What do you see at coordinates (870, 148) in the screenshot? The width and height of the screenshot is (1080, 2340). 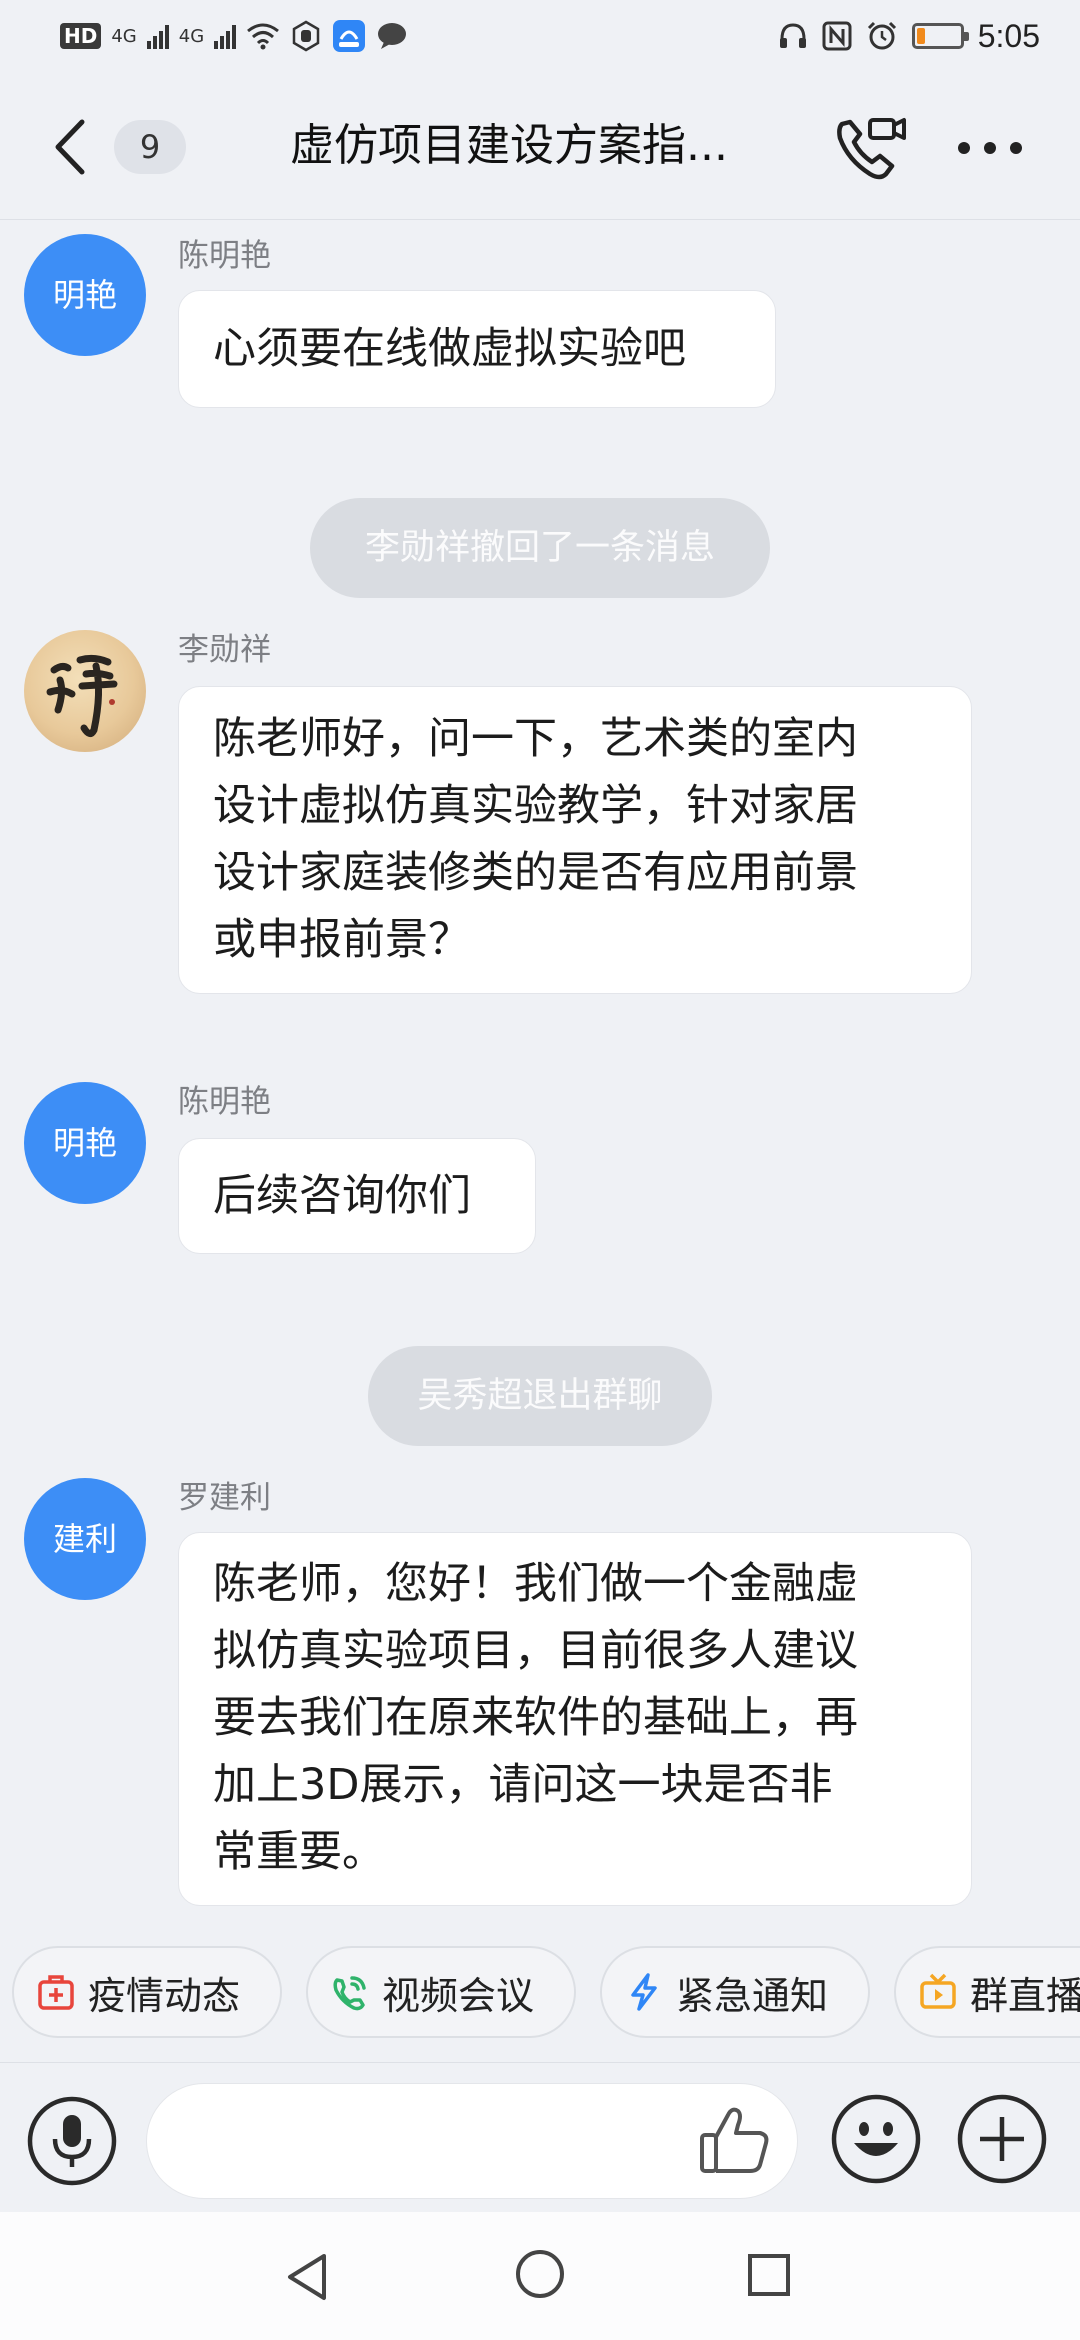 I see `phone-video-call-icon` at bounding box center [870, 148].